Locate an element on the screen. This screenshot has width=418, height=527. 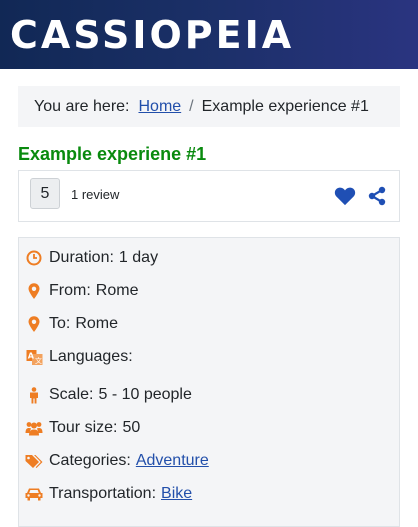
detail-languages: A文 Languages: is located at coordinates (79, 357).